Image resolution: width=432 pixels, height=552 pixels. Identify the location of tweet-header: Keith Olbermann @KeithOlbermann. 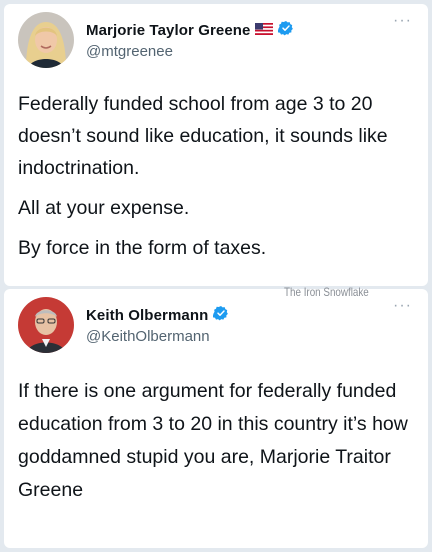
(123, 325).